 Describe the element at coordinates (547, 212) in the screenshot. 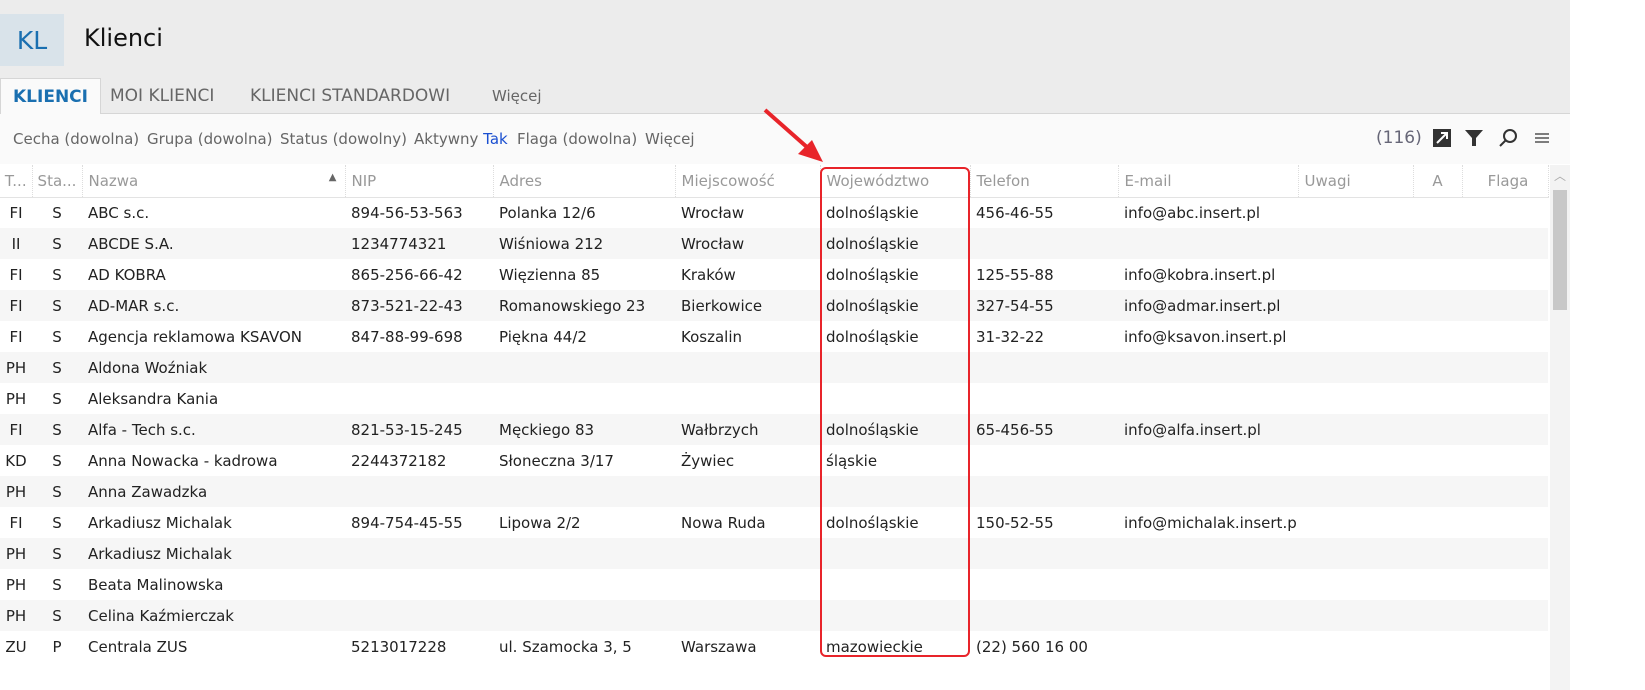

I see `cell-adres: Polanka 12/6` at that location.